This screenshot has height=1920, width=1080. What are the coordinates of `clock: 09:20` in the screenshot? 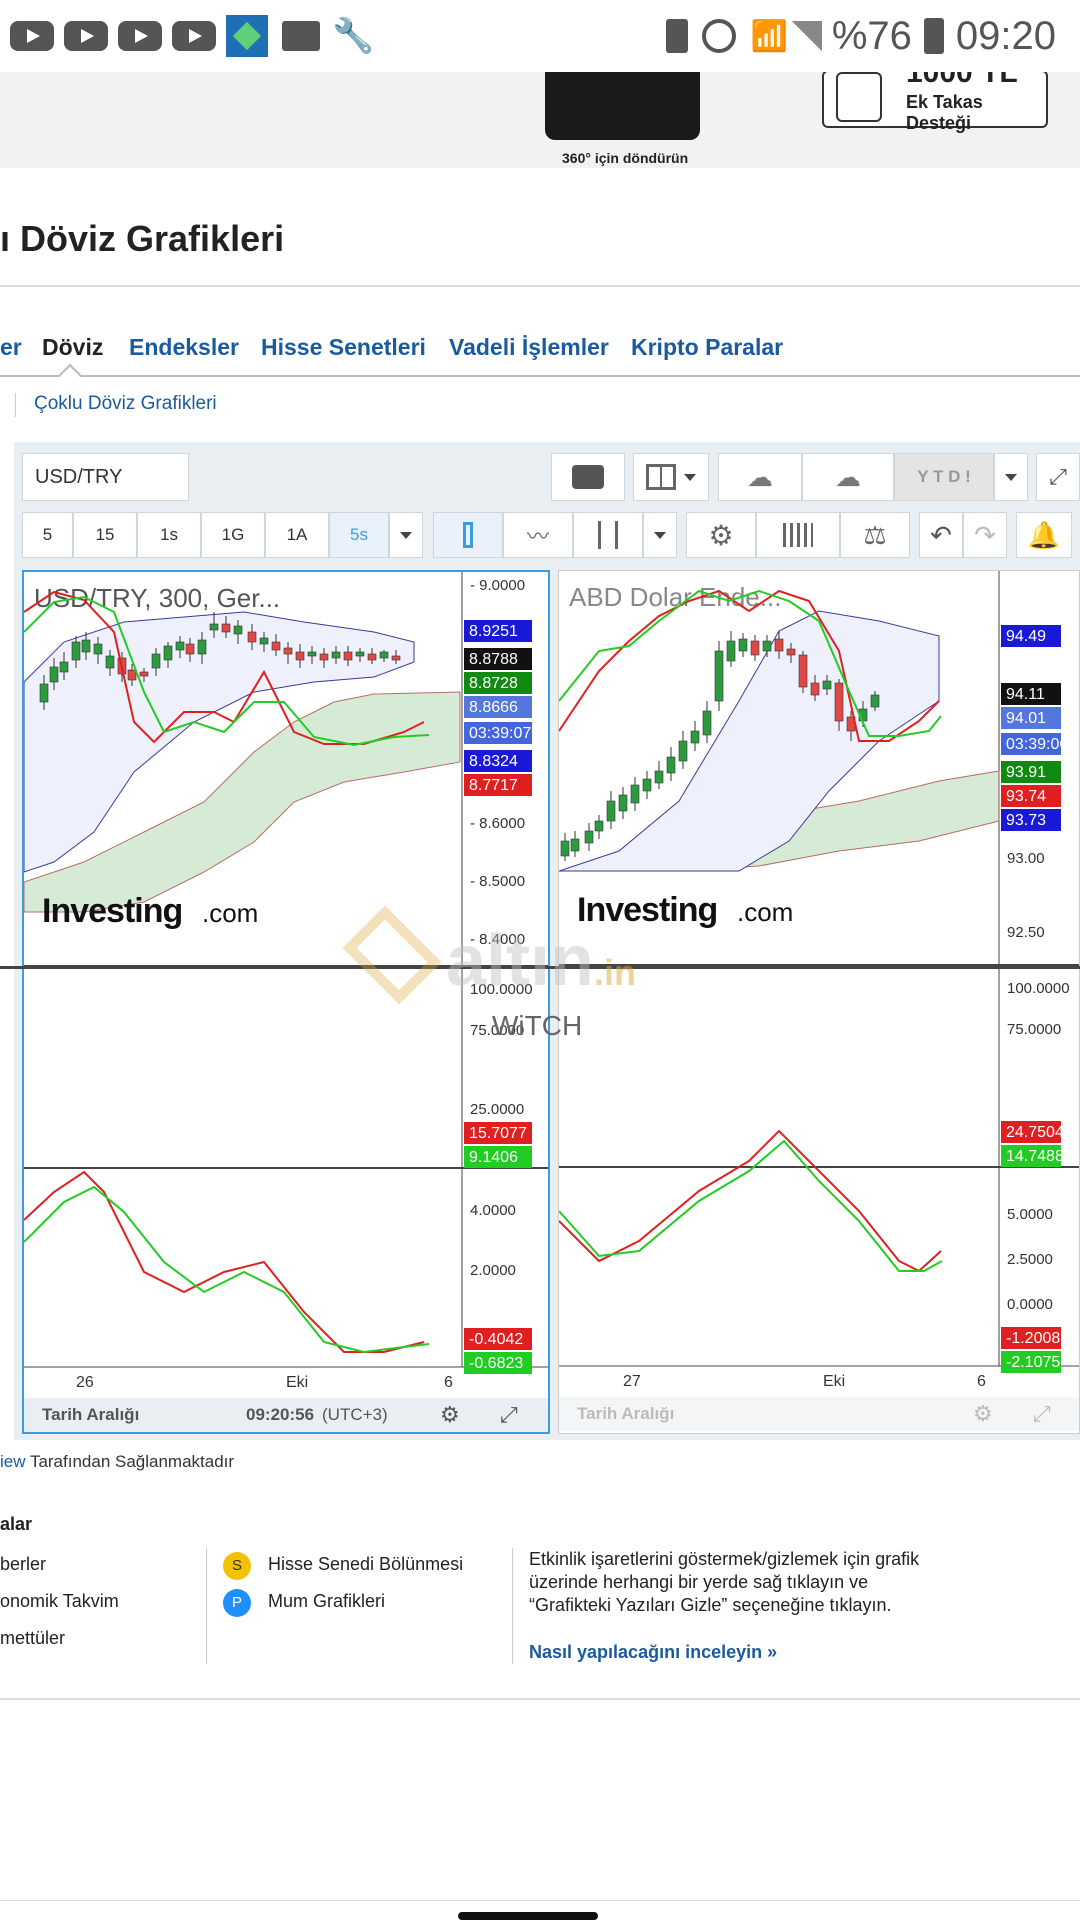 It's located at (1005, 35).